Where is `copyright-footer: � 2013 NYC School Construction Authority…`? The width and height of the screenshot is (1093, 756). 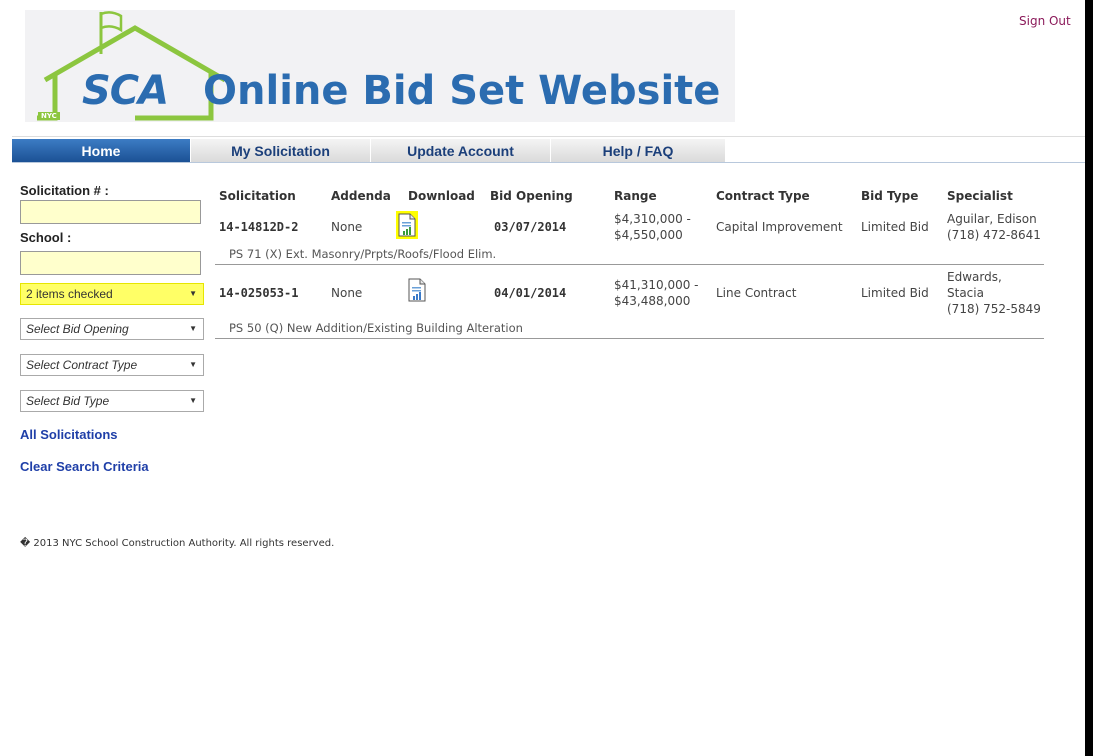 copyright-footer: � 2013 NYC School Construction Authority… is located at coordinates (177, 543).